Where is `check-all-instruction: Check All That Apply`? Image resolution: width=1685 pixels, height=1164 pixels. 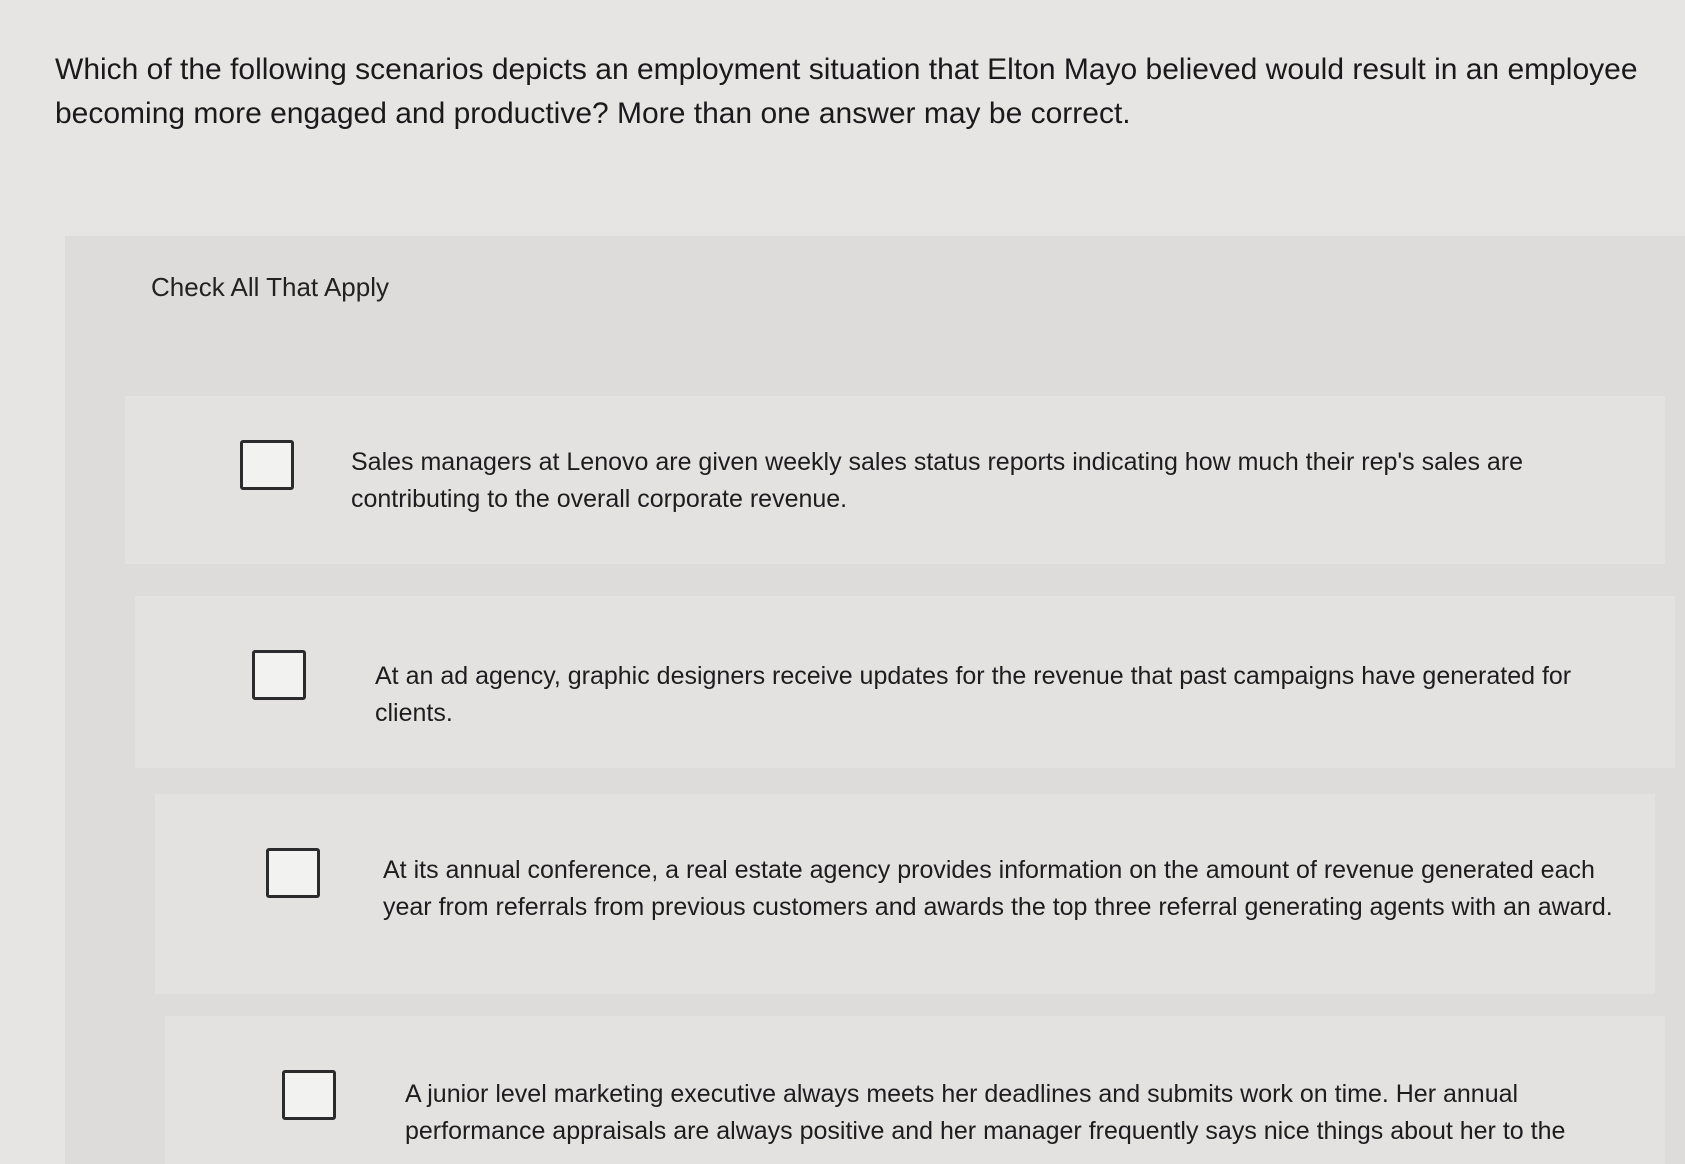 check-all-instruction: Check All That Apply is located at coordinates (270, 287).